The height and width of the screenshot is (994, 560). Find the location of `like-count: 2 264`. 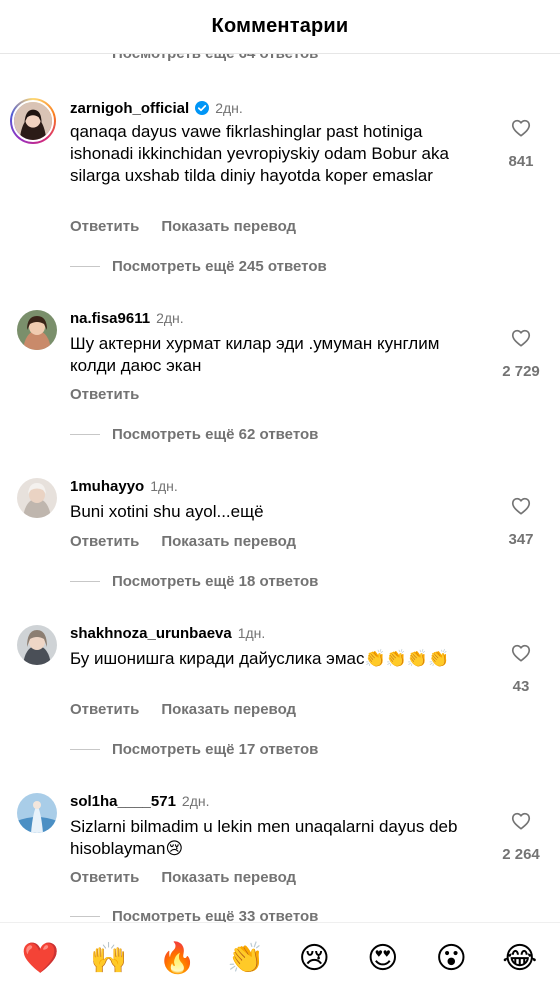

like-count: 2 264 is located at coordinates (521, 854).